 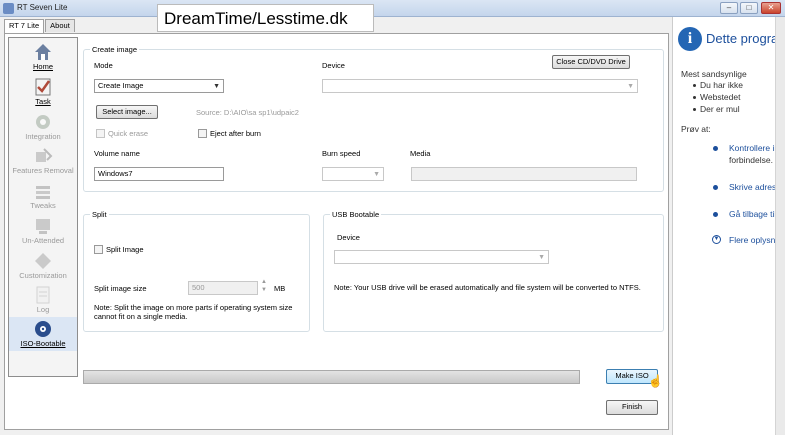 I want to click on progress-bar, so click(x=331, y=377).